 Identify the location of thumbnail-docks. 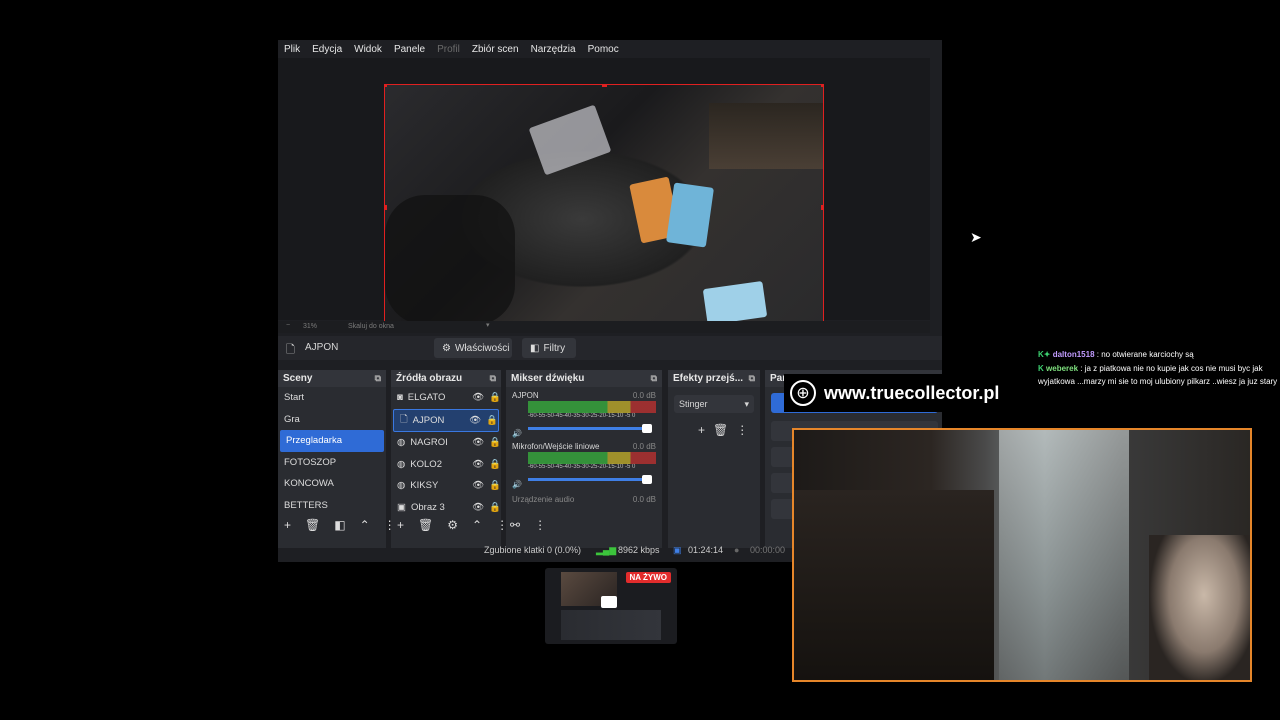
(611, 625).